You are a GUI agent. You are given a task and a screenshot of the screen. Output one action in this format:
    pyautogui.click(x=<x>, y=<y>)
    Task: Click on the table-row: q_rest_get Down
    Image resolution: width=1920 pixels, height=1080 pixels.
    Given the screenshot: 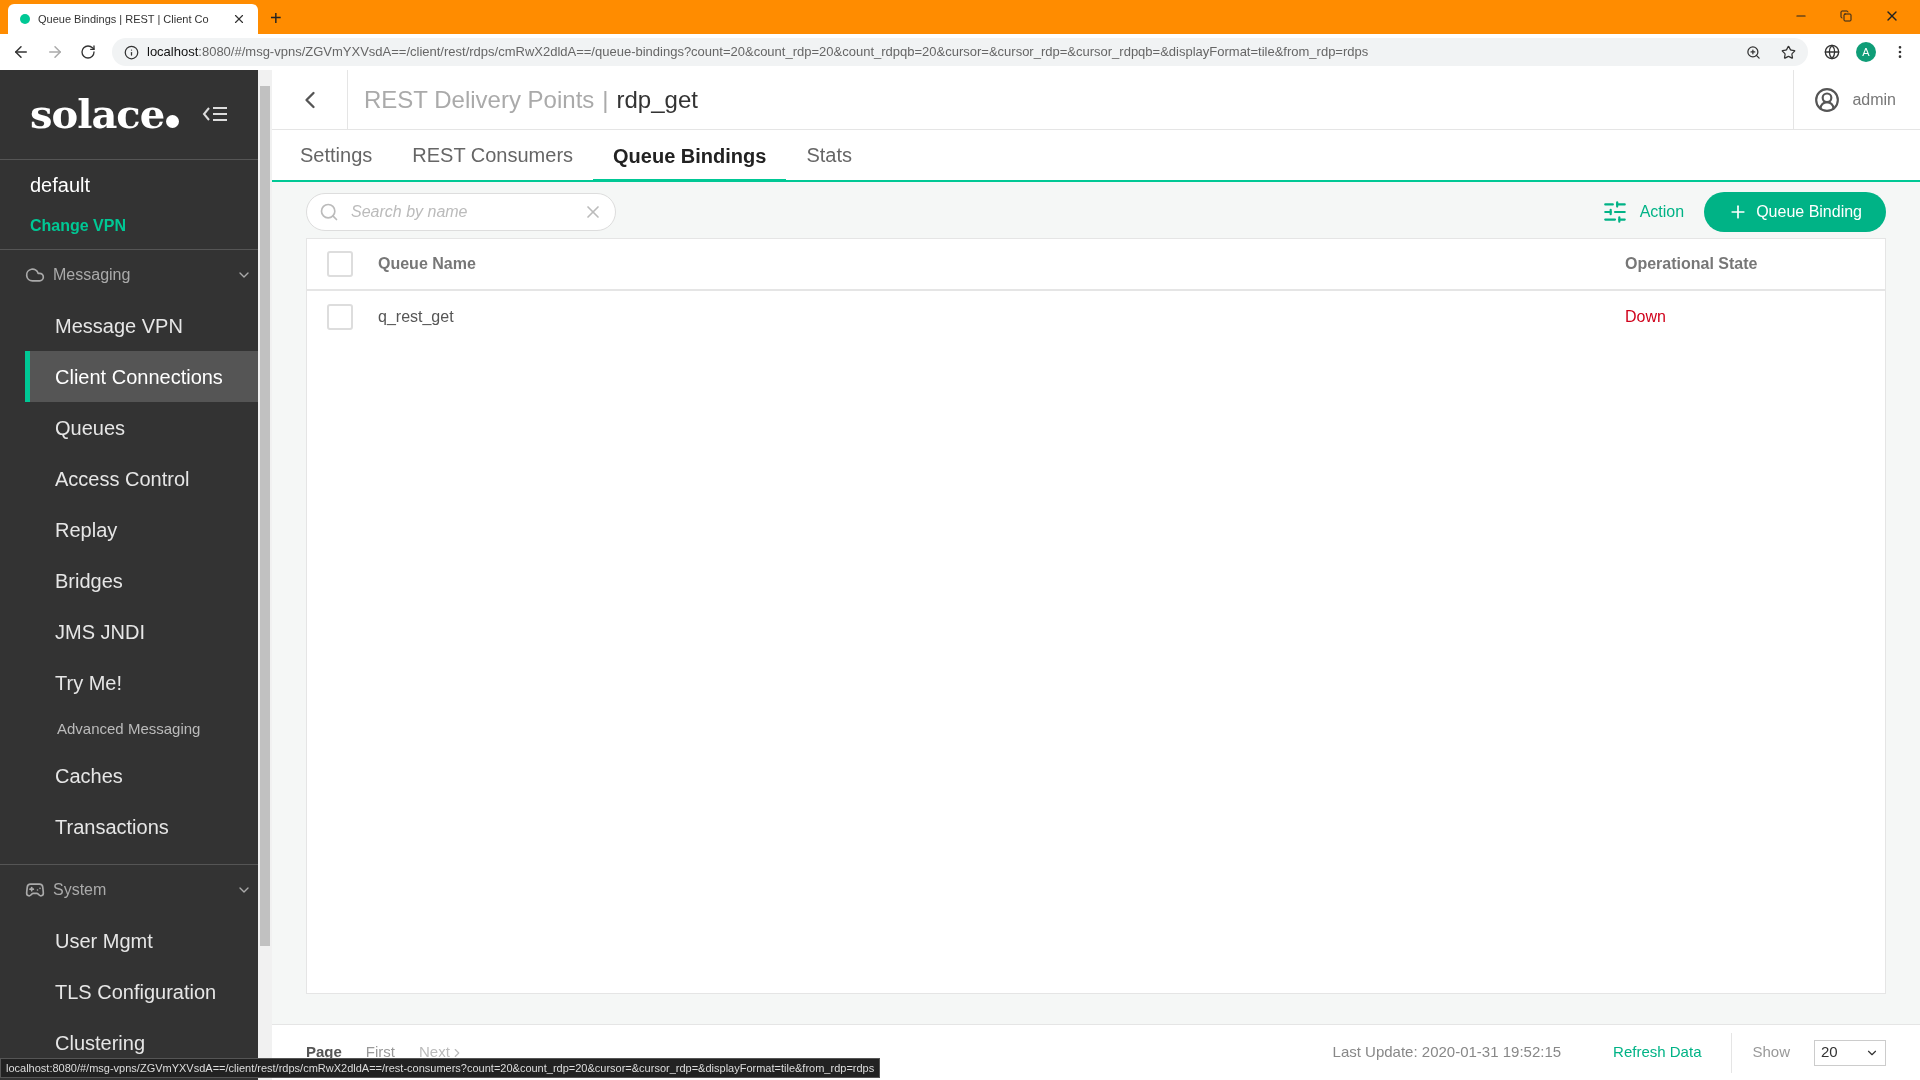 What is the action you would take?
    pyautogui.click(x=1096, y=317)
    